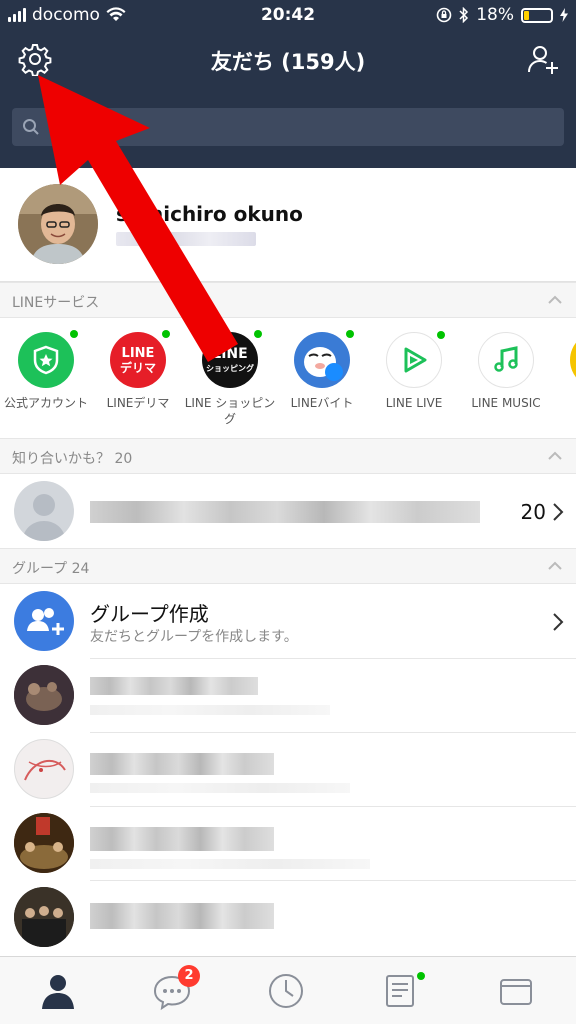 The image size is (576, 1024). Describe the element at coordinates (415, 359) in the screenshot. I see `line-live-icon` at that location.